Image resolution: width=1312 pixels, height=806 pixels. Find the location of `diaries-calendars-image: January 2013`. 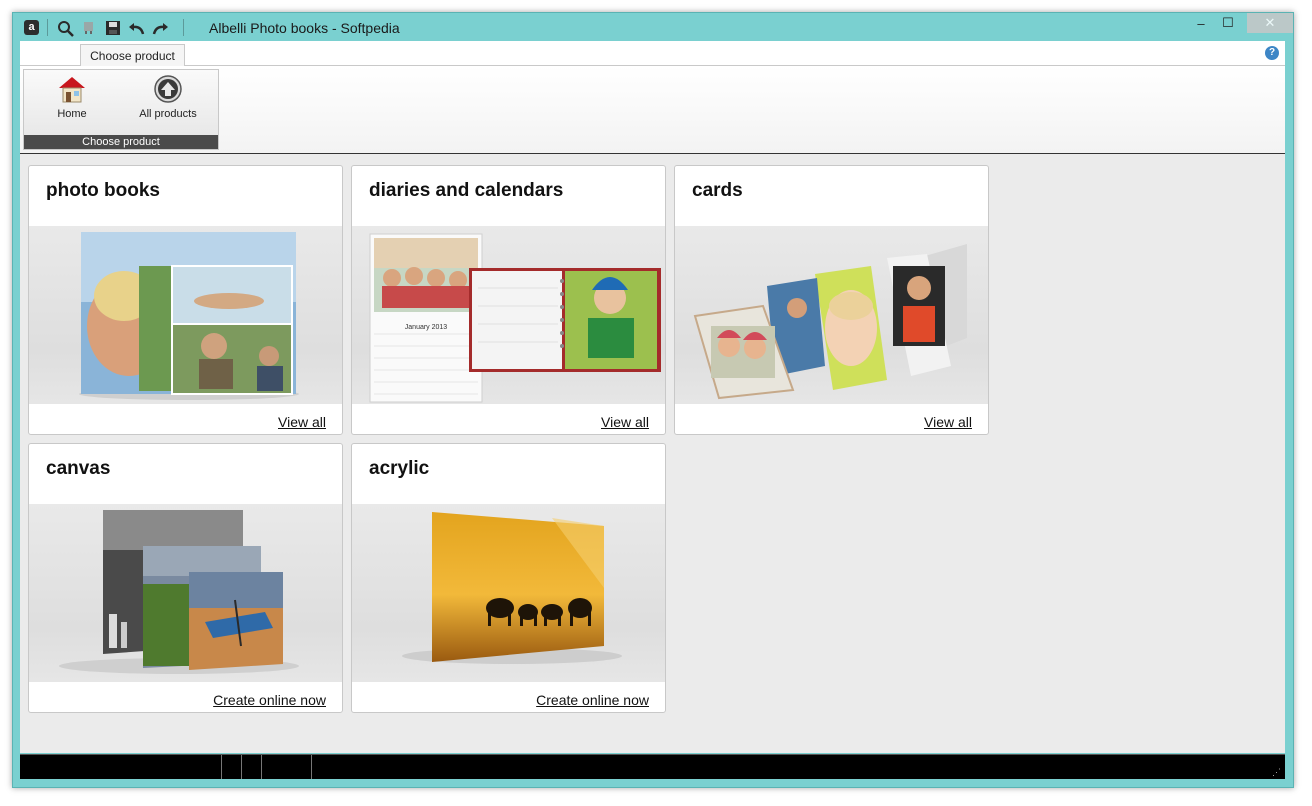

diaries-calendars-image: January 2013 is located at coordinates (508, 315).